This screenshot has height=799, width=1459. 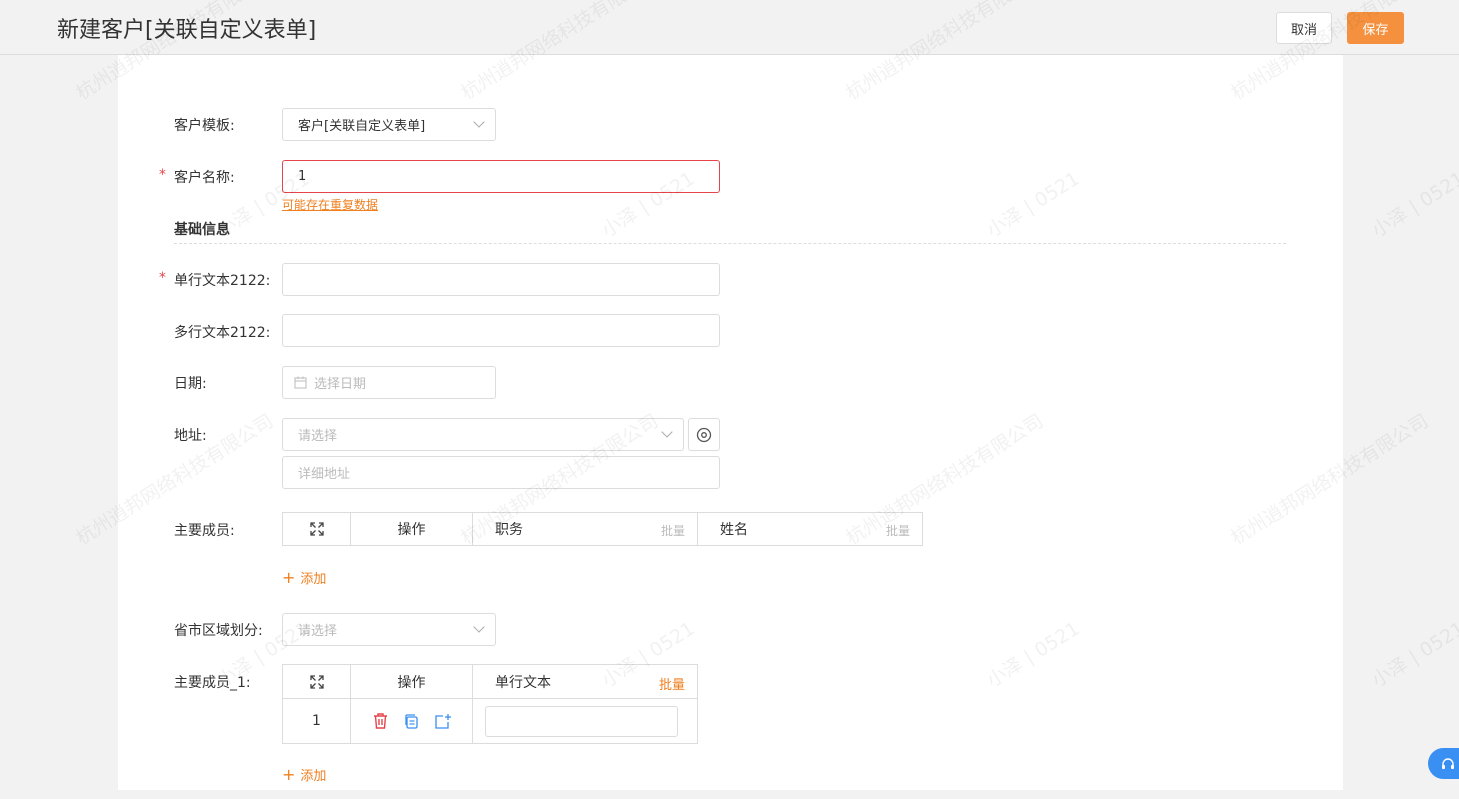 I want to click on column-header-position: 职务 批量, so click(x=585, y=529).